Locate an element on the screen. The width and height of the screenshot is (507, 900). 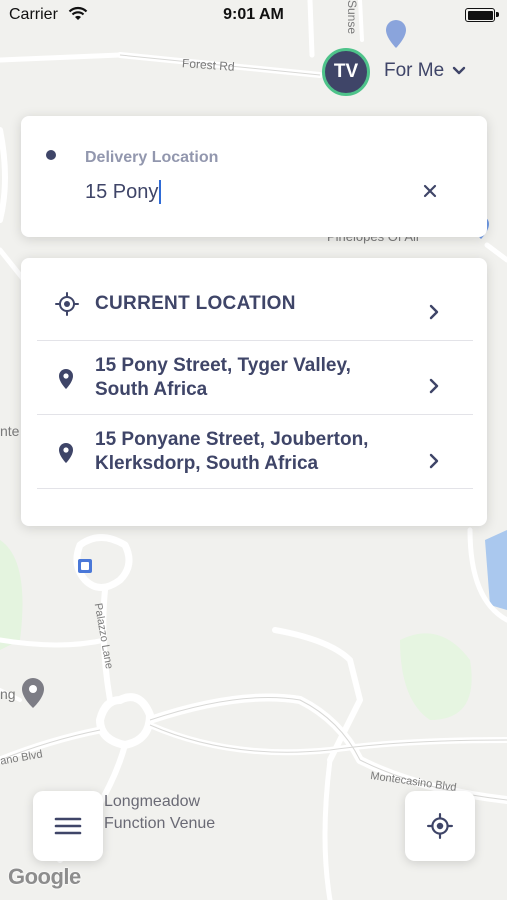
delivery-location-card: Delivery Location 15 Pony is located at coordinates (254, 176).